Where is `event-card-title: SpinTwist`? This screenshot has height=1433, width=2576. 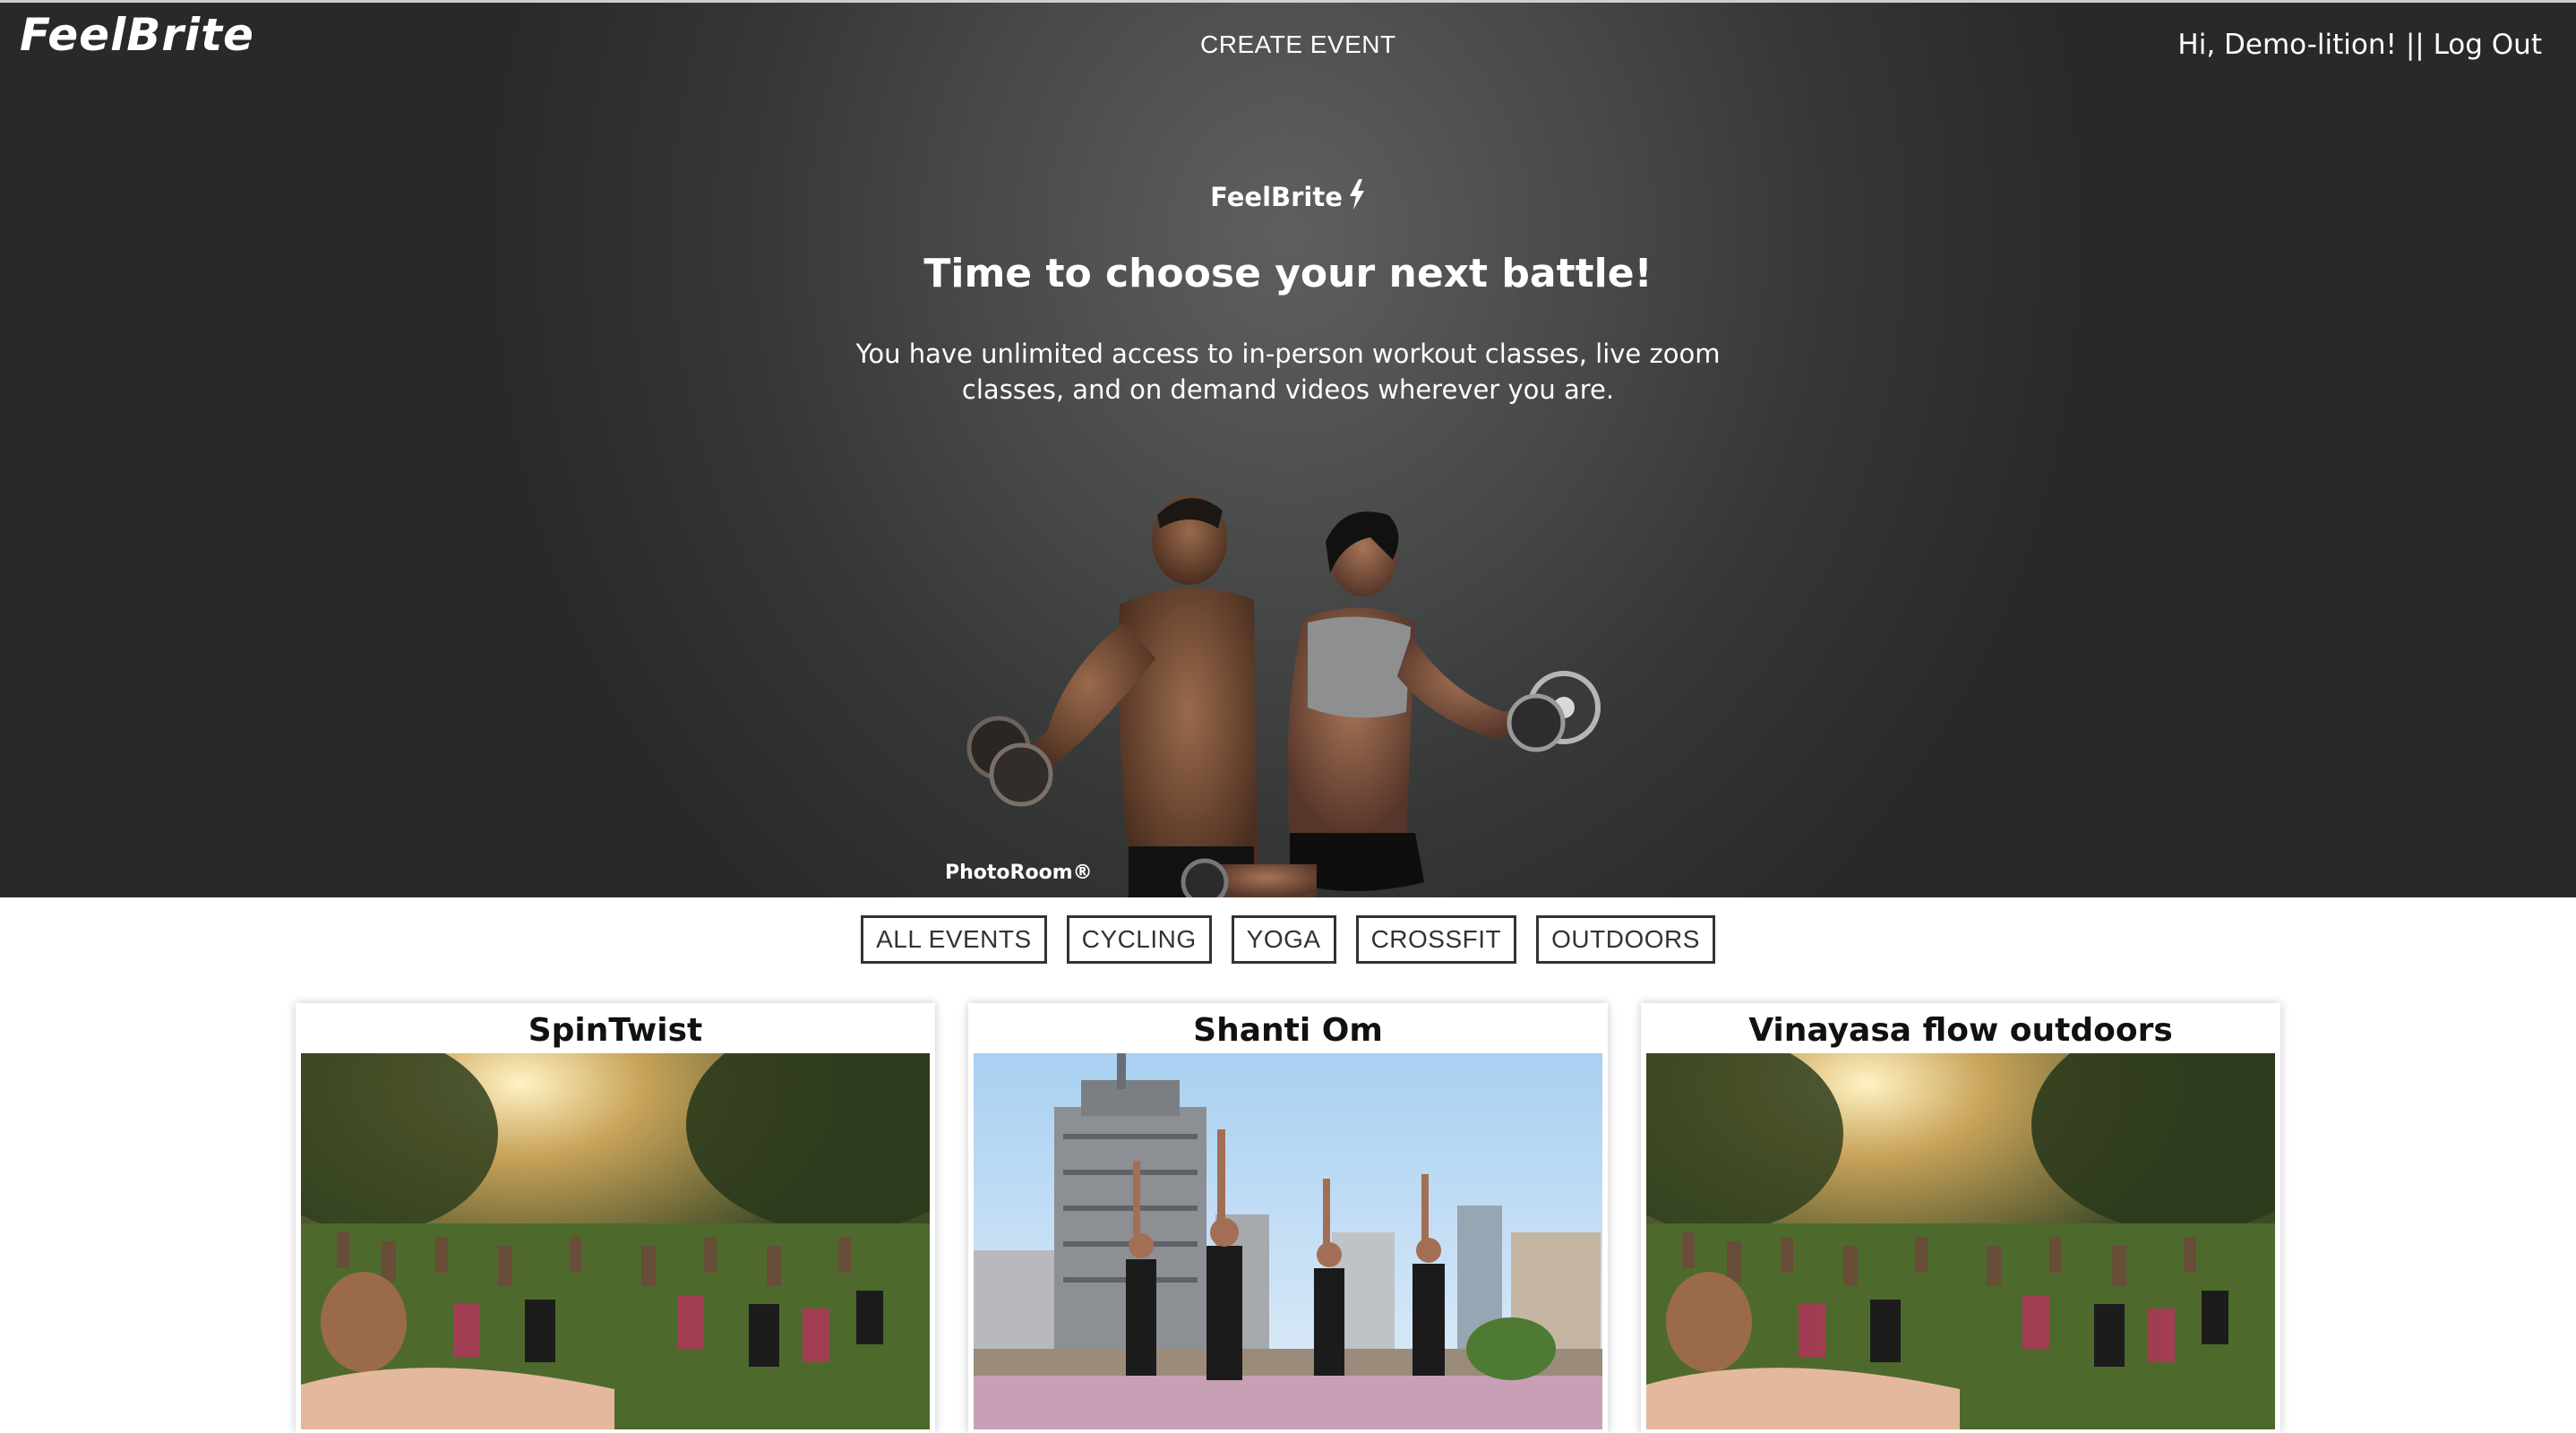 event-card-title: SpinTwist is located at coordinates (615, 1030).